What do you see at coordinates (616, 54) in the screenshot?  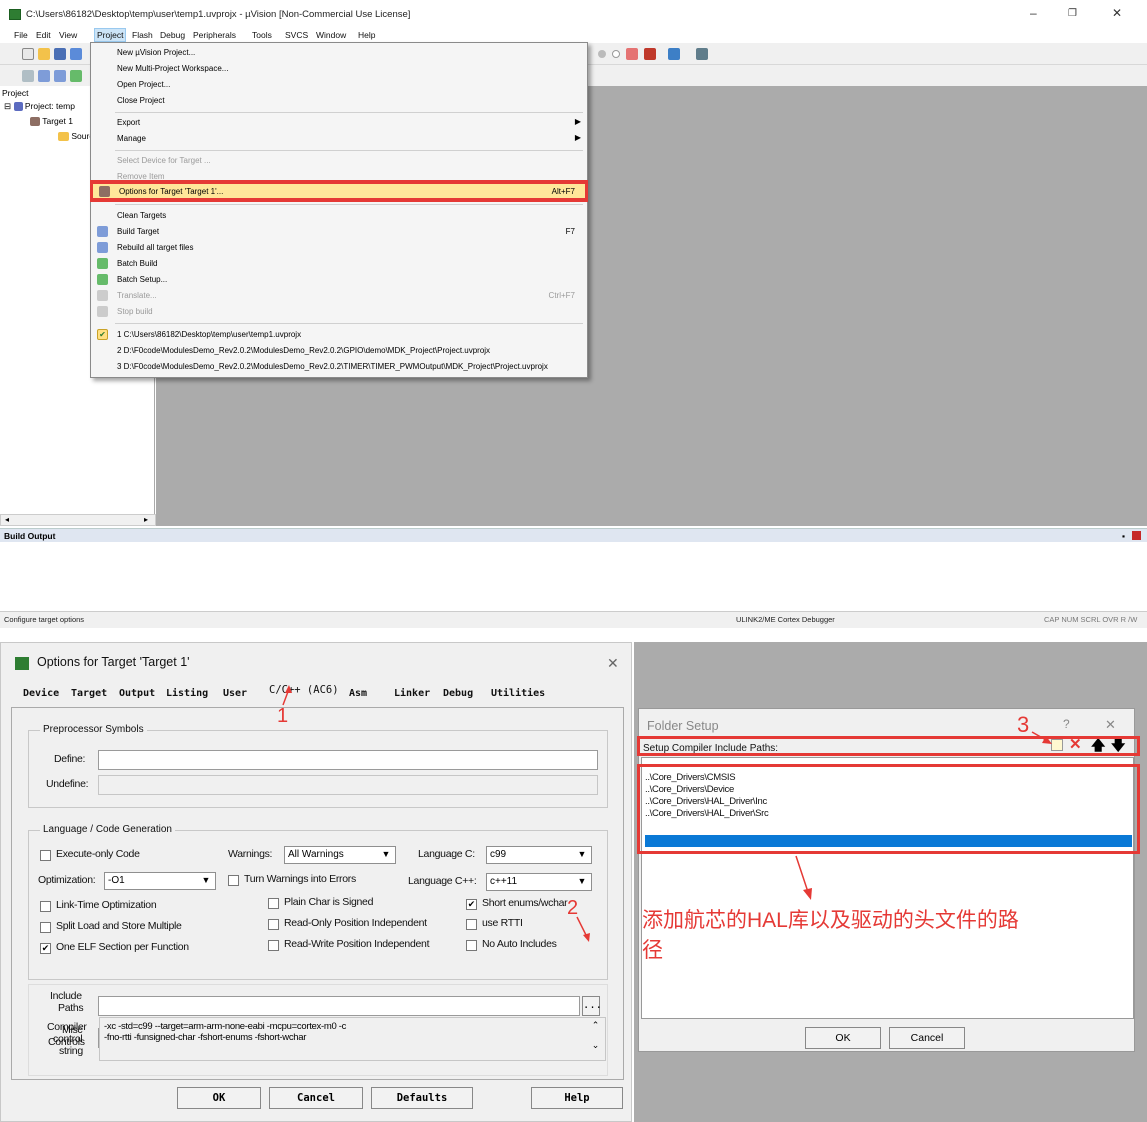 I see `disable-breakpoint-icon` at bounding box center [616, 54].